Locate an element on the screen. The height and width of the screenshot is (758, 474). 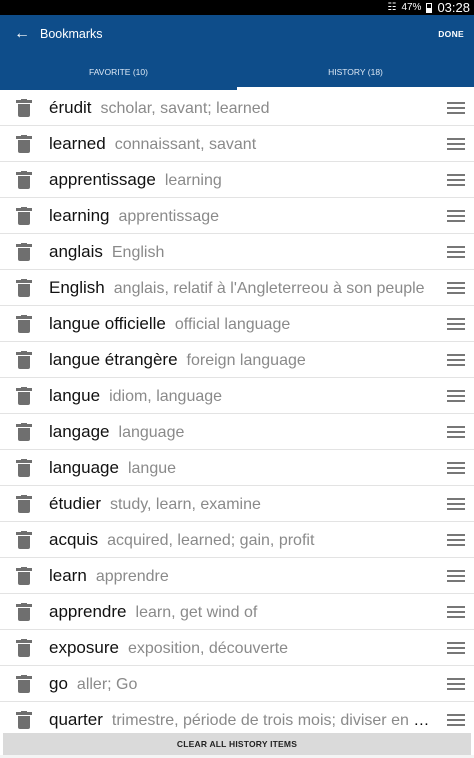
history-row: érudit scholar, savant; learned is located at coordinates (237, 108).